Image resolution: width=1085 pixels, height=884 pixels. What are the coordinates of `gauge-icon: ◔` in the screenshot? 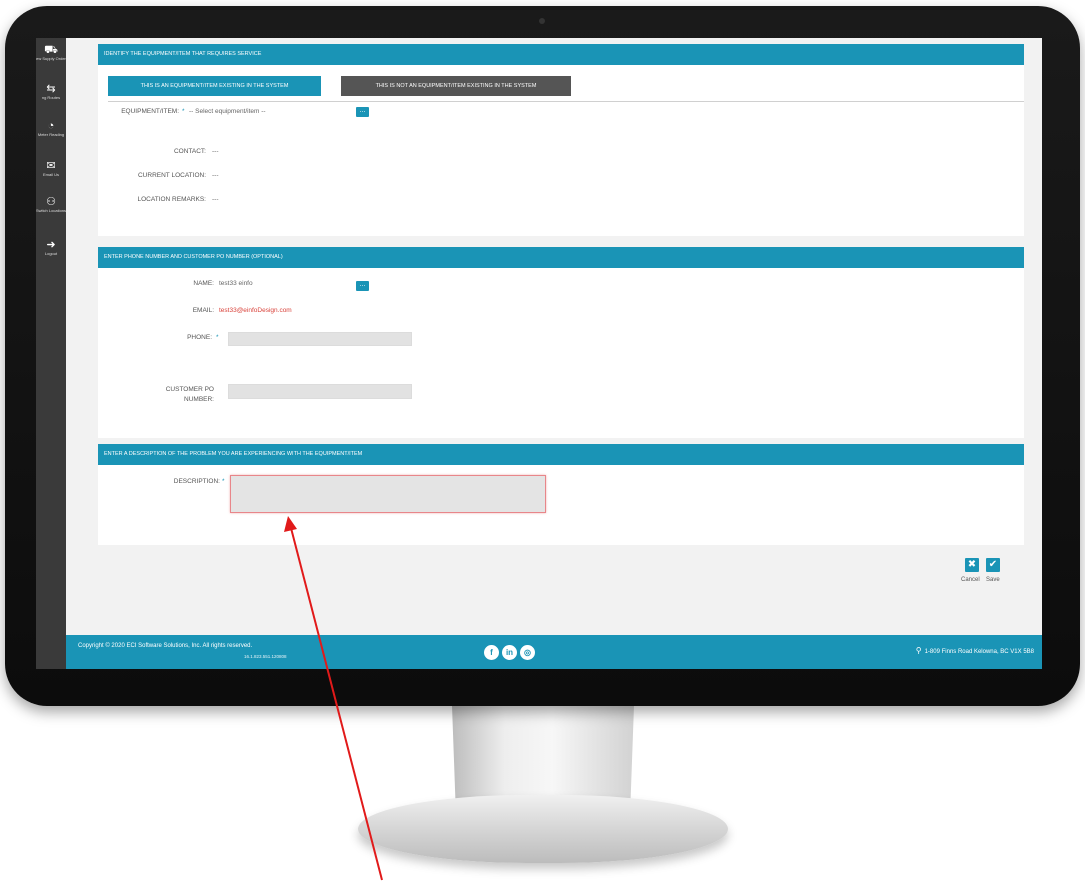 It's located at (51, 126).